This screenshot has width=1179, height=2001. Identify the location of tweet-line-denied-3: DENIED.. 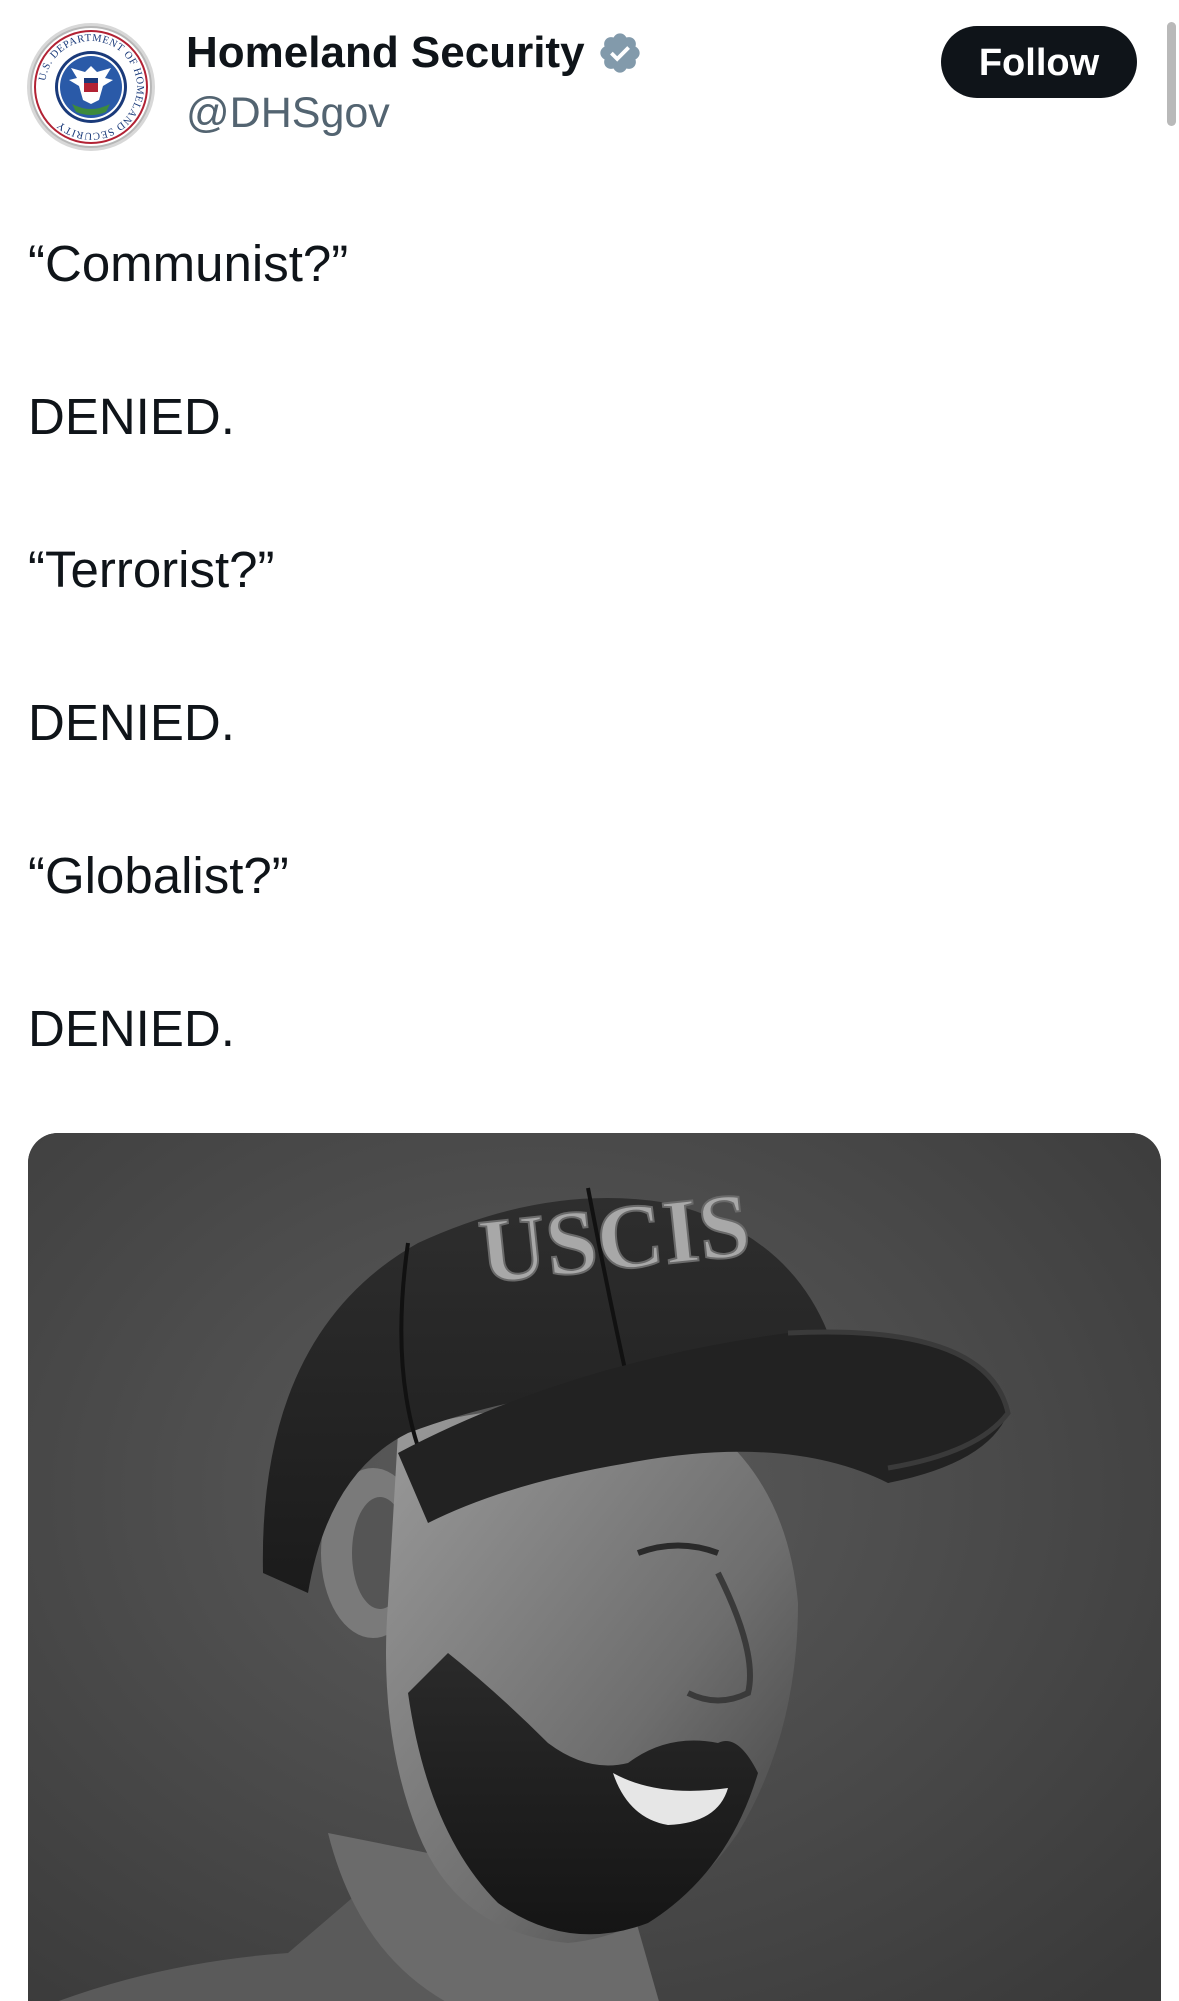
(131, 1028).